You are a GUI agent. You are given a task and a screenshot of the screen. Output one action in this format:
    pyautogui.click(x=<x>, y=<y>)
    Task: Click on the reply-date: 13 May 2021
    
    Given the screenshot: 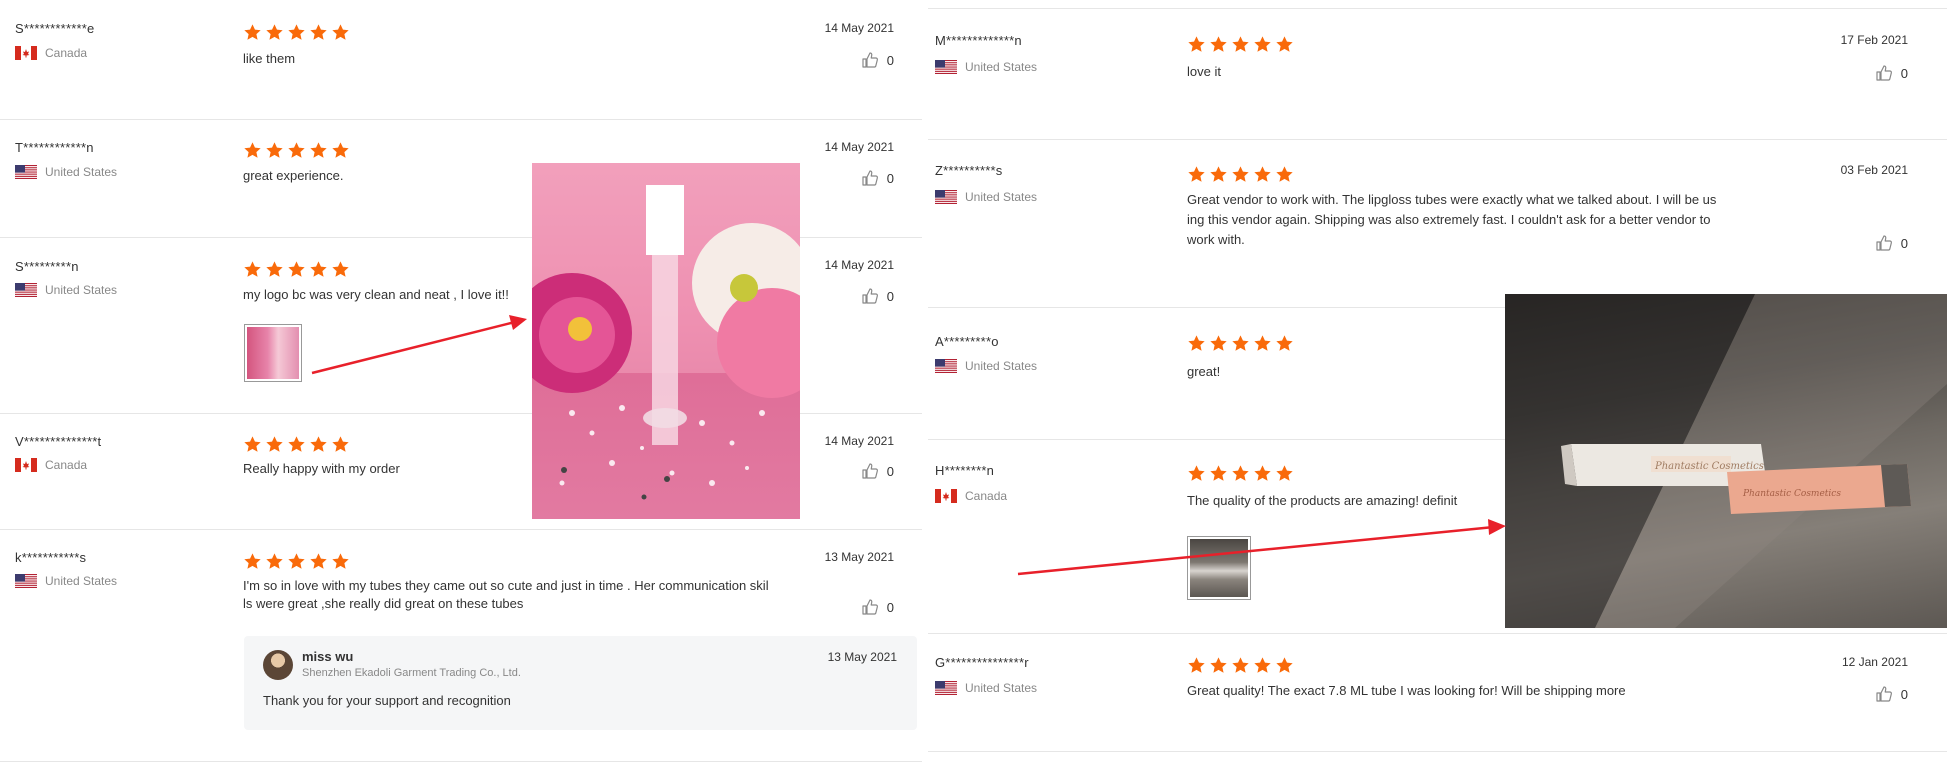 What is the action you would take?
    pyautogui.click(x=862, y=657)
    